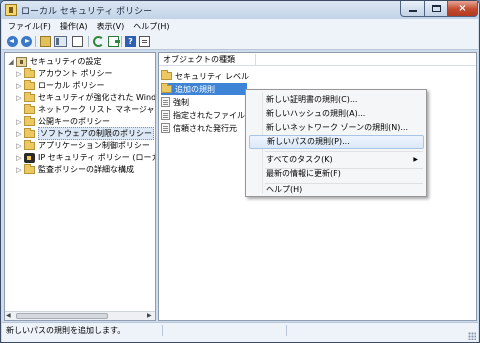  I want to click on column-divider, so click(255, 59).